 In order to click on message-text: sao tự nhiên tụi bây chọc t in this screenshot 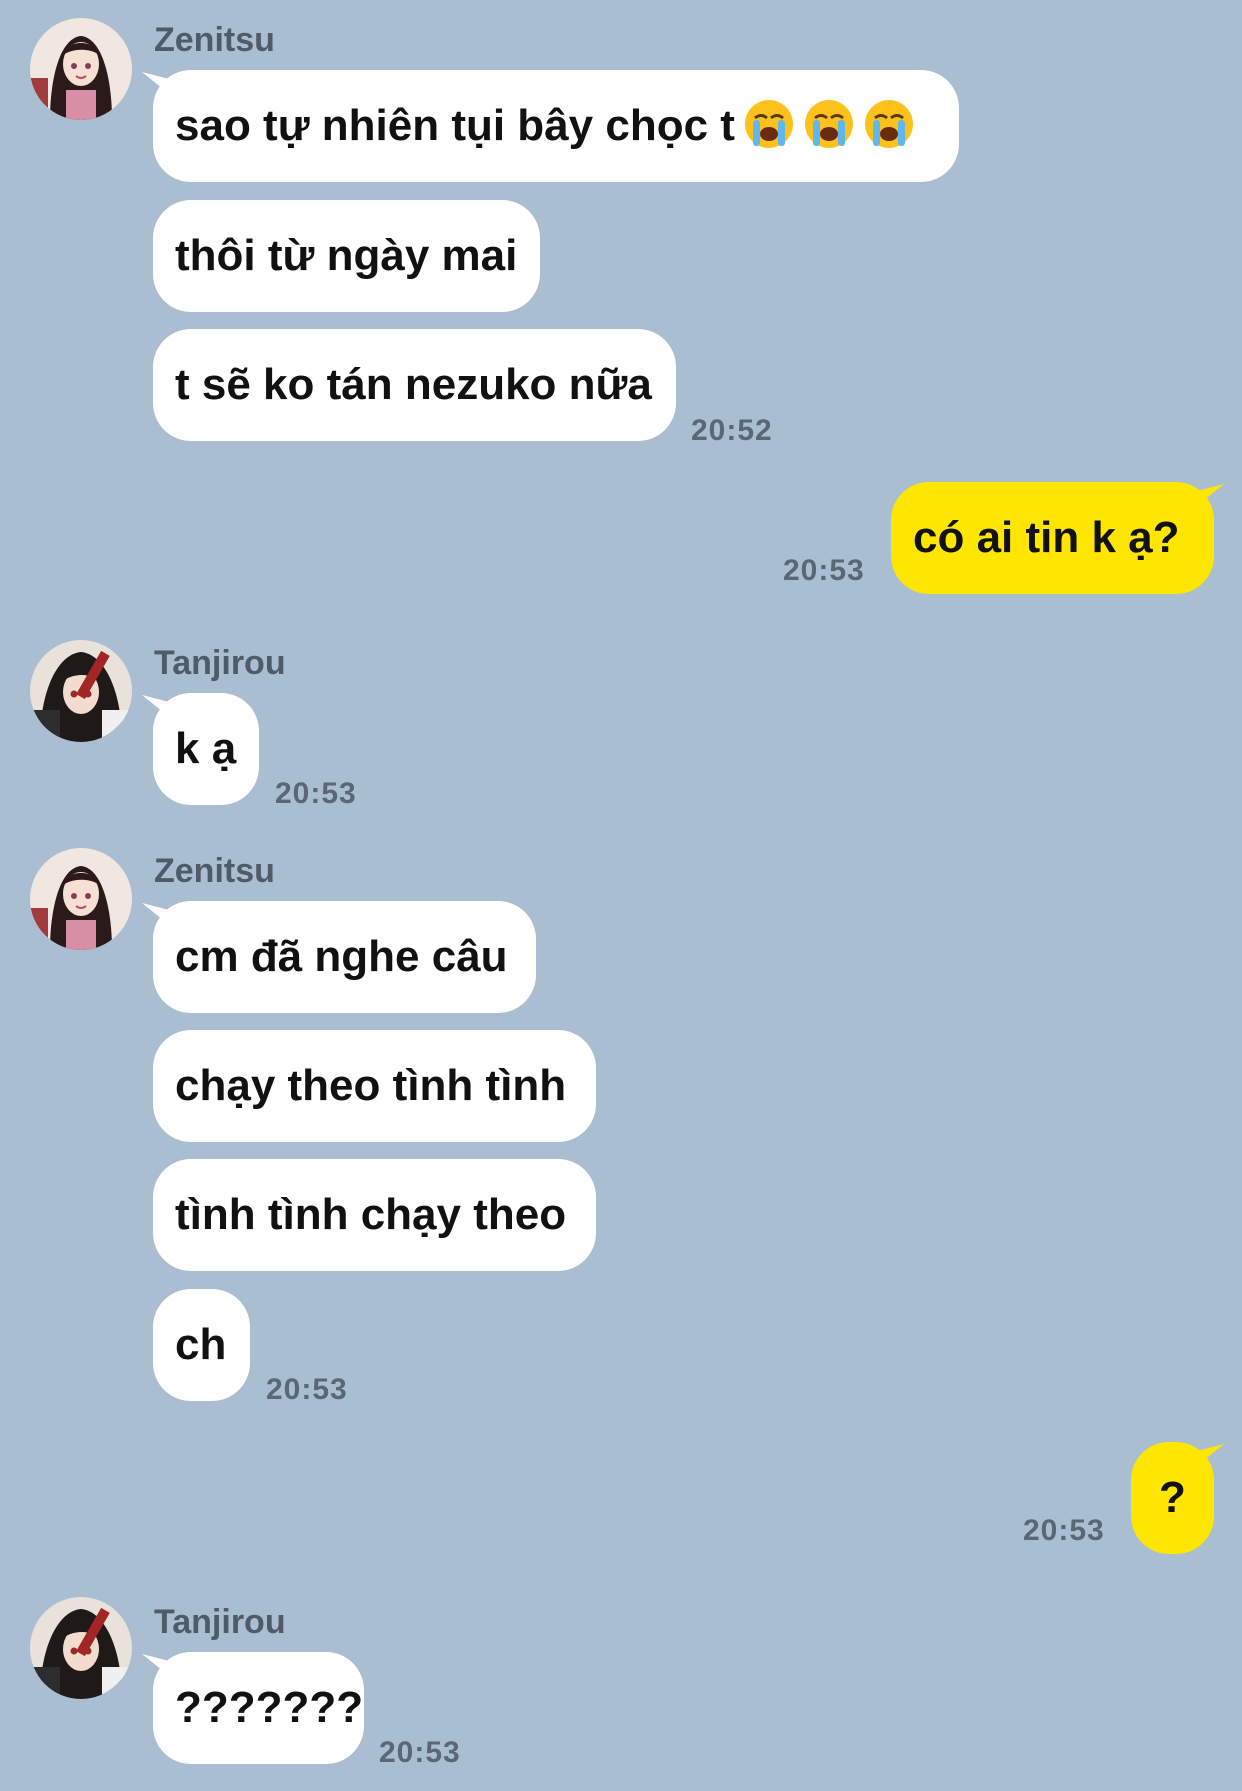, I will do `click(455, 125)`.